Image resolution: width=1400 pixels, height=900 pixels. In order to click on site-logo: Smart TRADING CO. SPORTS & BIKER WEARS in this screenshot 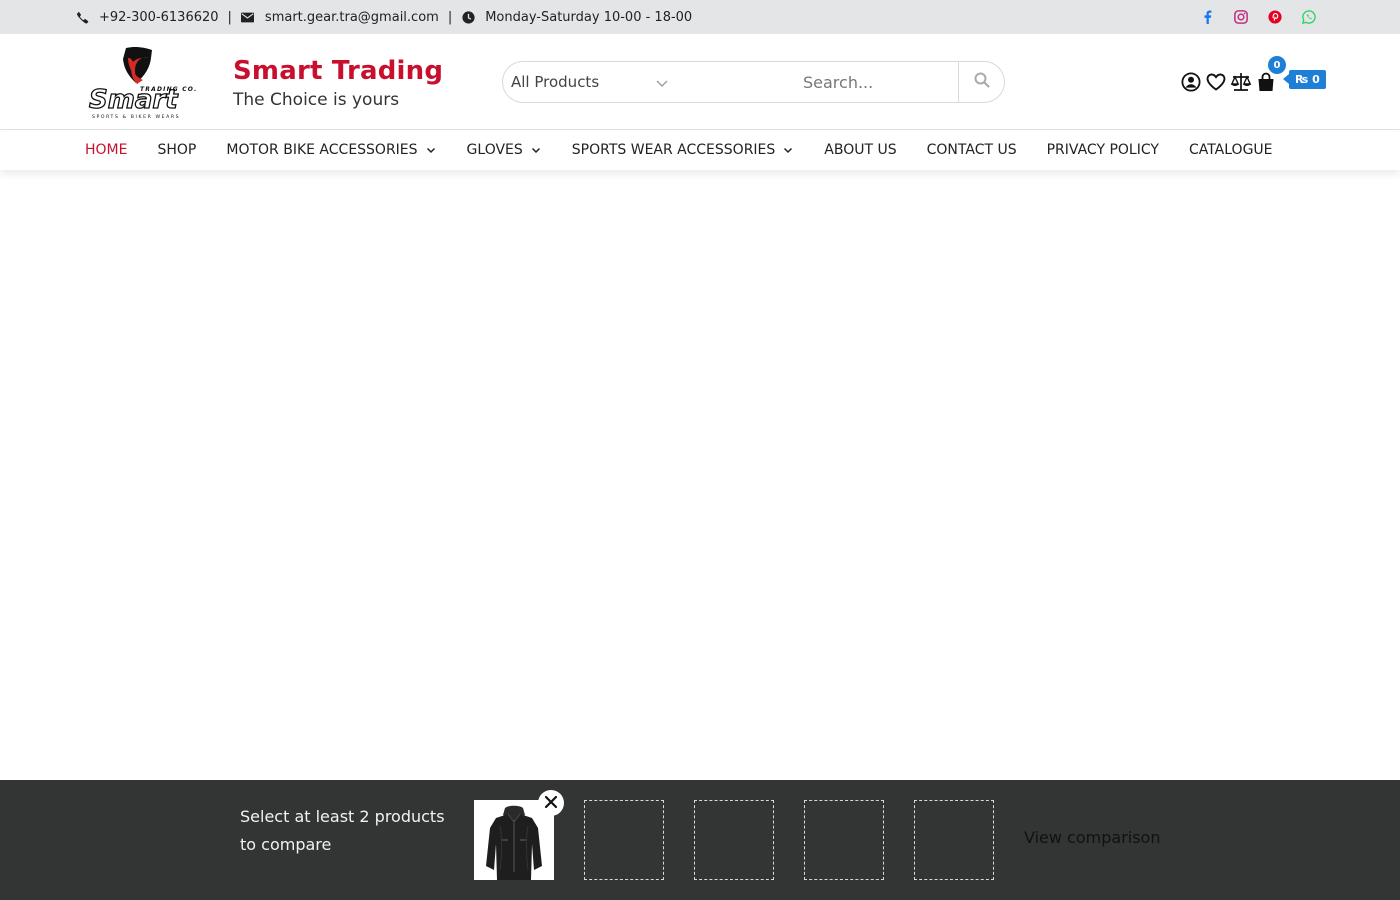, I will do `click(145, 83)`.